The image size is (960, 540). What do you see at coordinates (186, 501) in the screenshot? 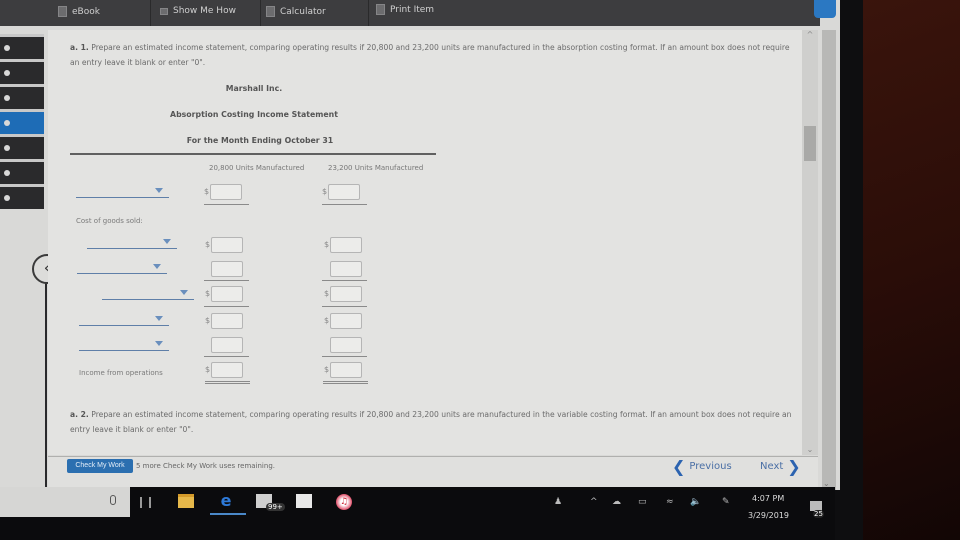
I see `file-explorer-icon` at bounding box center [186, 501].